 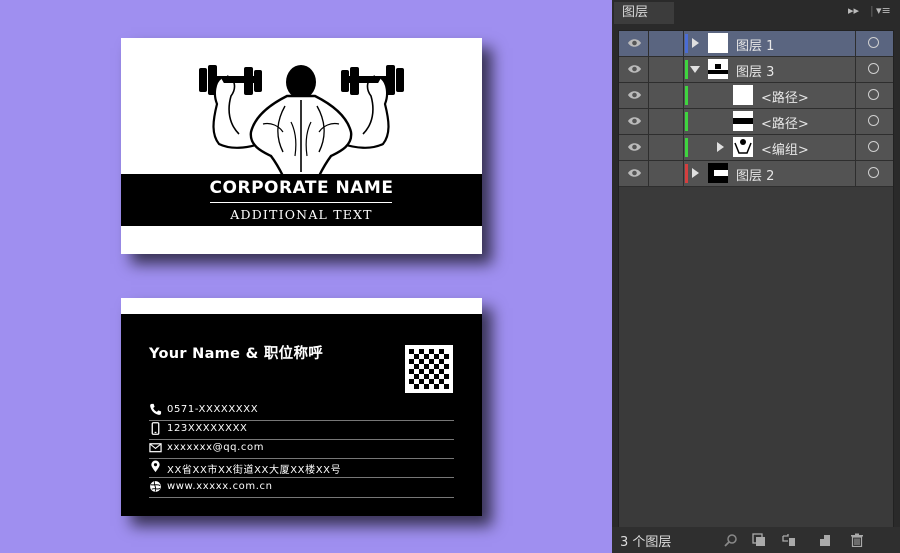 I want to click on contact-row-website: www.xxxxx.com.cn, so click(x=301, y=488).